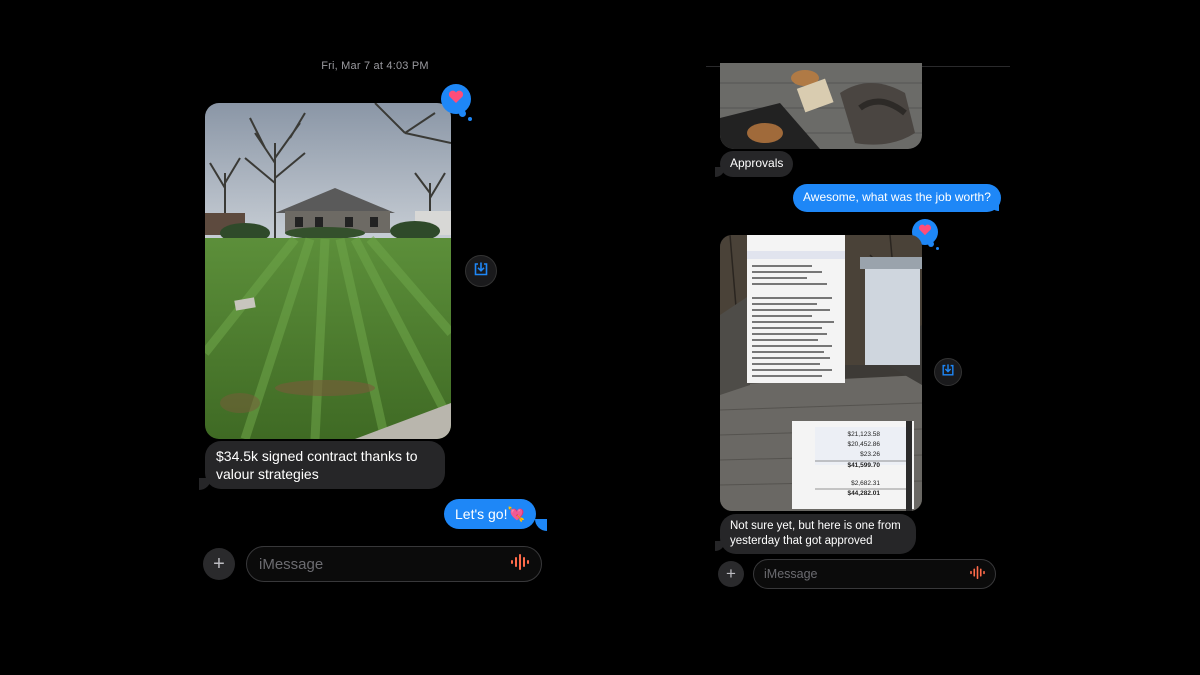 This screenshot has height=675, width=1200. Describe the element at coordinates (375, 66) in the screenshot. I see `message-timestamp: Fri, Mar 7 at 4:03 PM` at that location.